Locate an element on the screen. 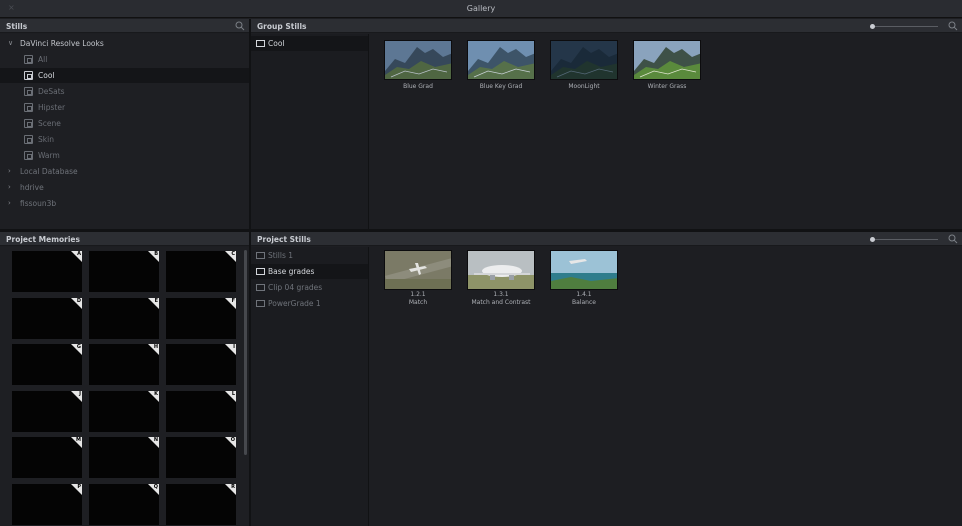  tree-item: › hdrive is located at coordinates (124, 187).